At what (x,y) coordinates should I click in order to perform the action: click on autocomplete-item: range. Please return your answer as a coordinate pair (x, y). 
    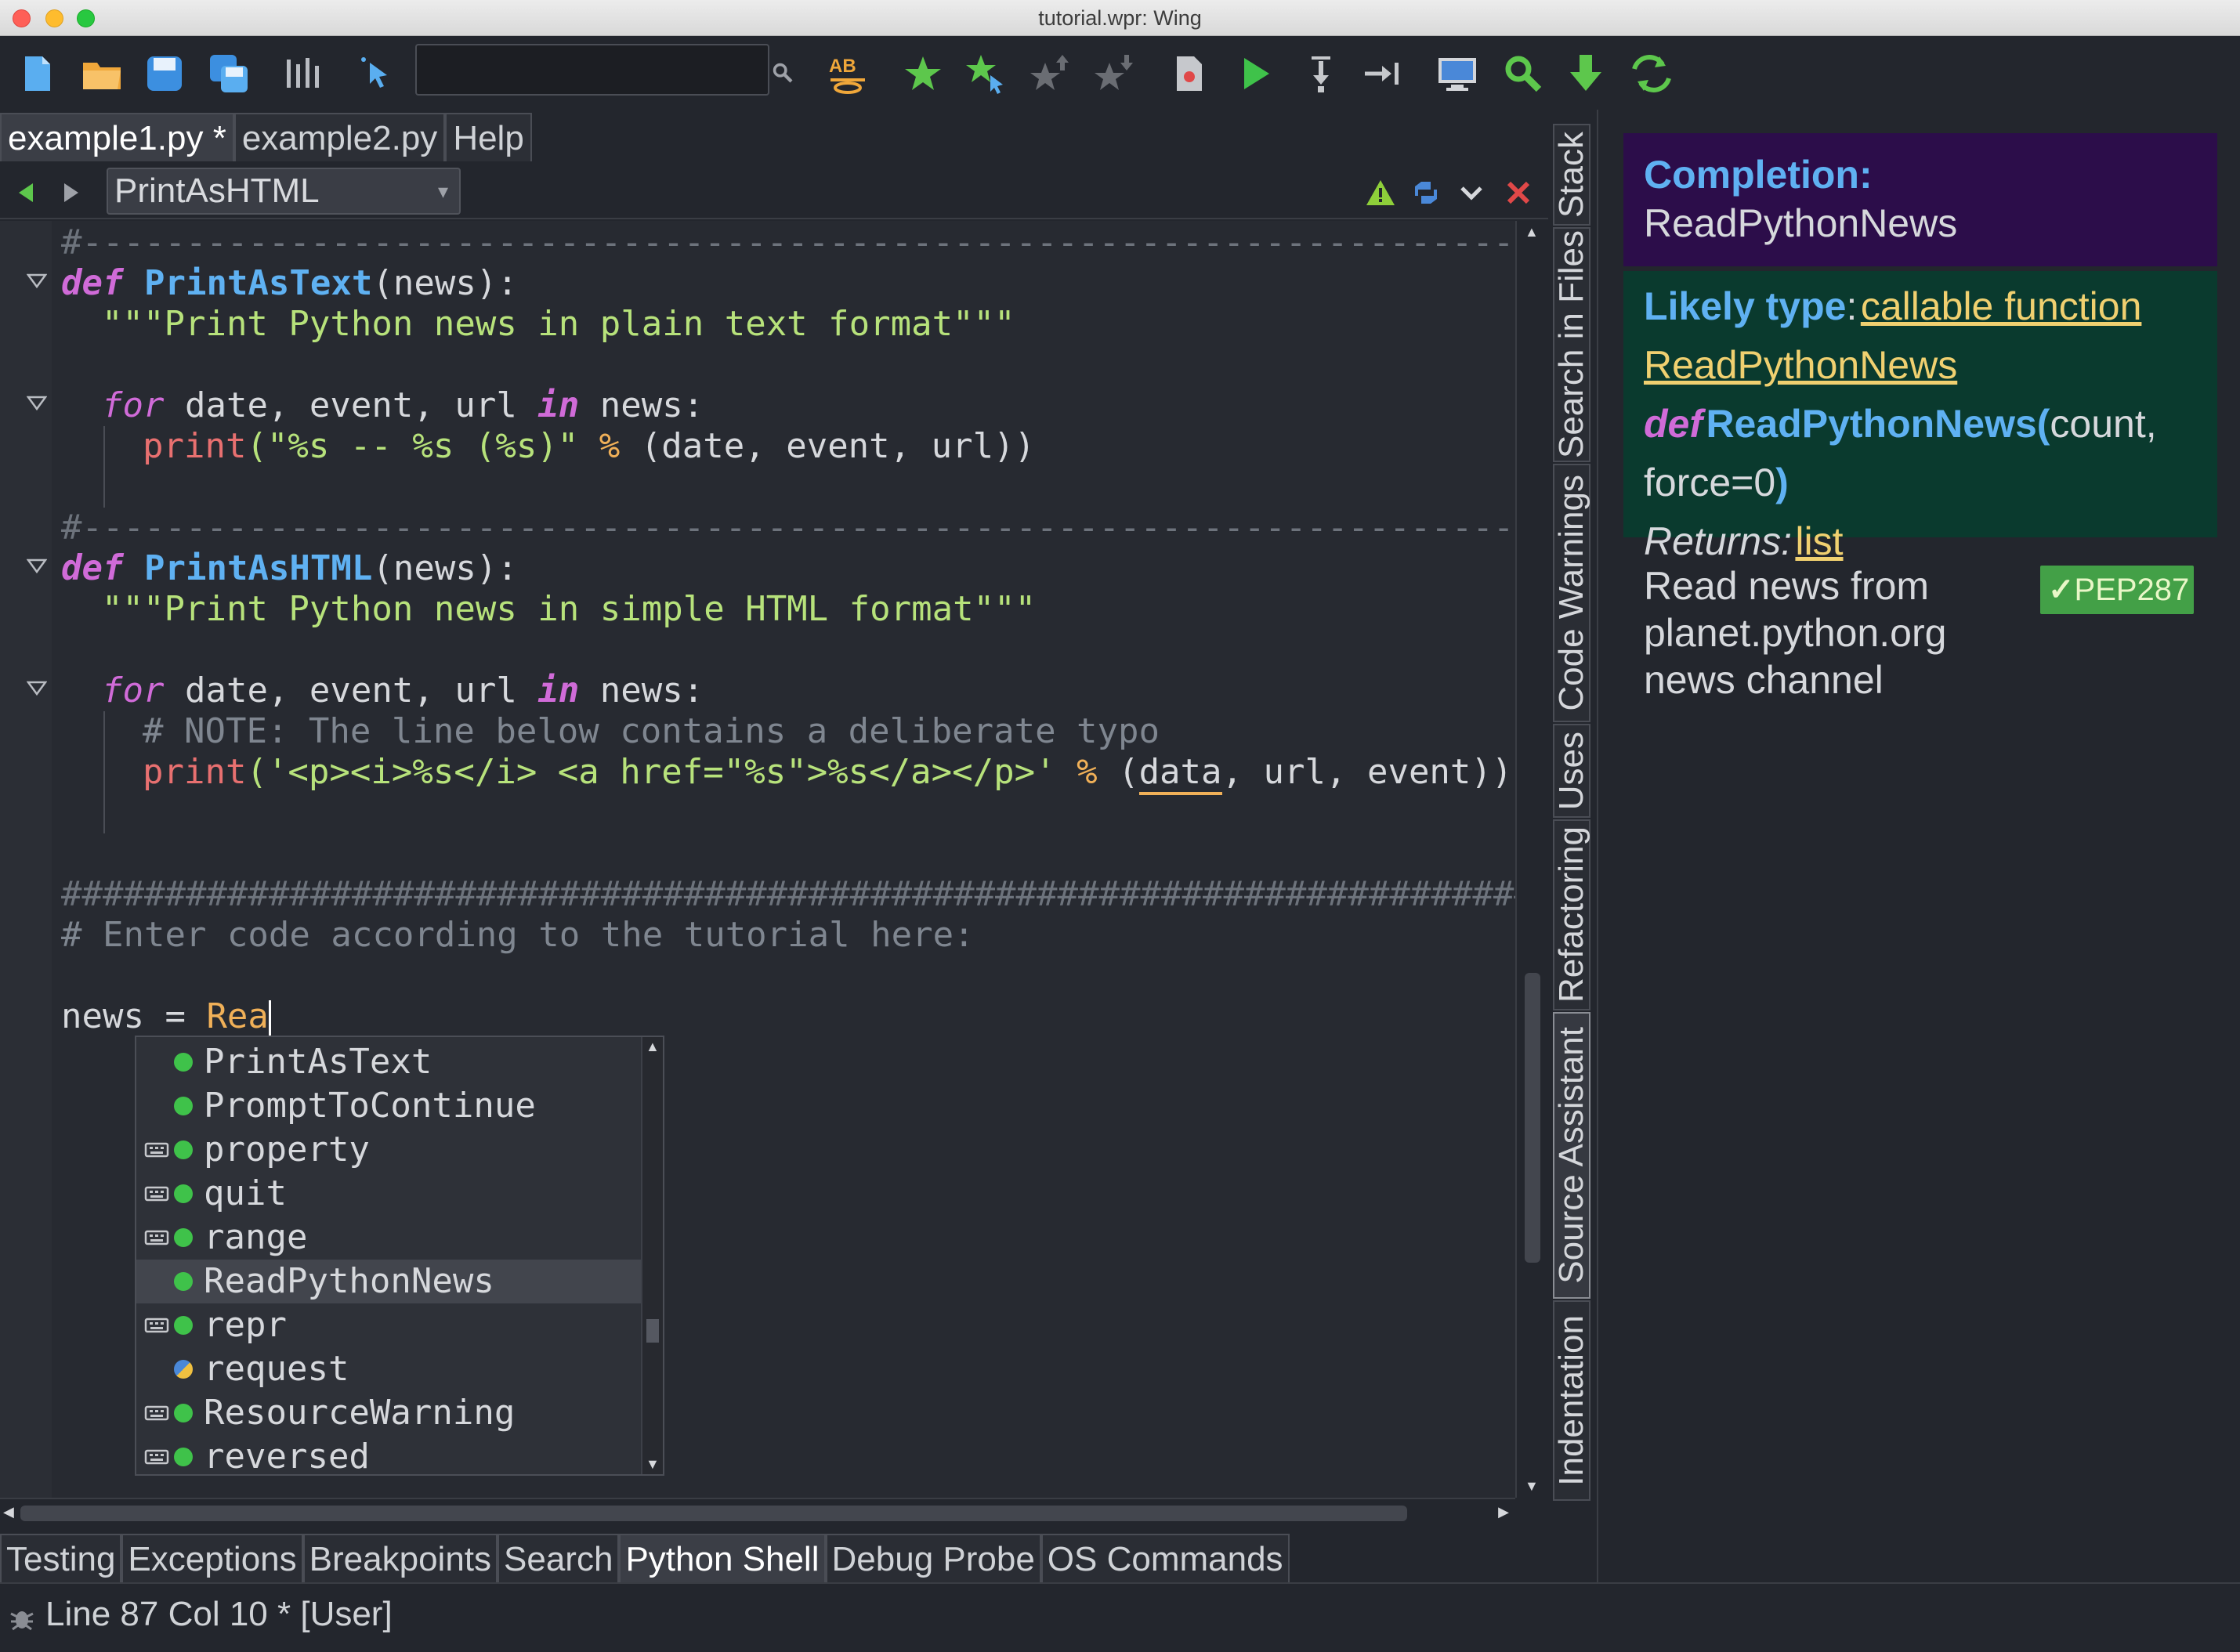
    Looking at the image, I should click on (389, 1238).